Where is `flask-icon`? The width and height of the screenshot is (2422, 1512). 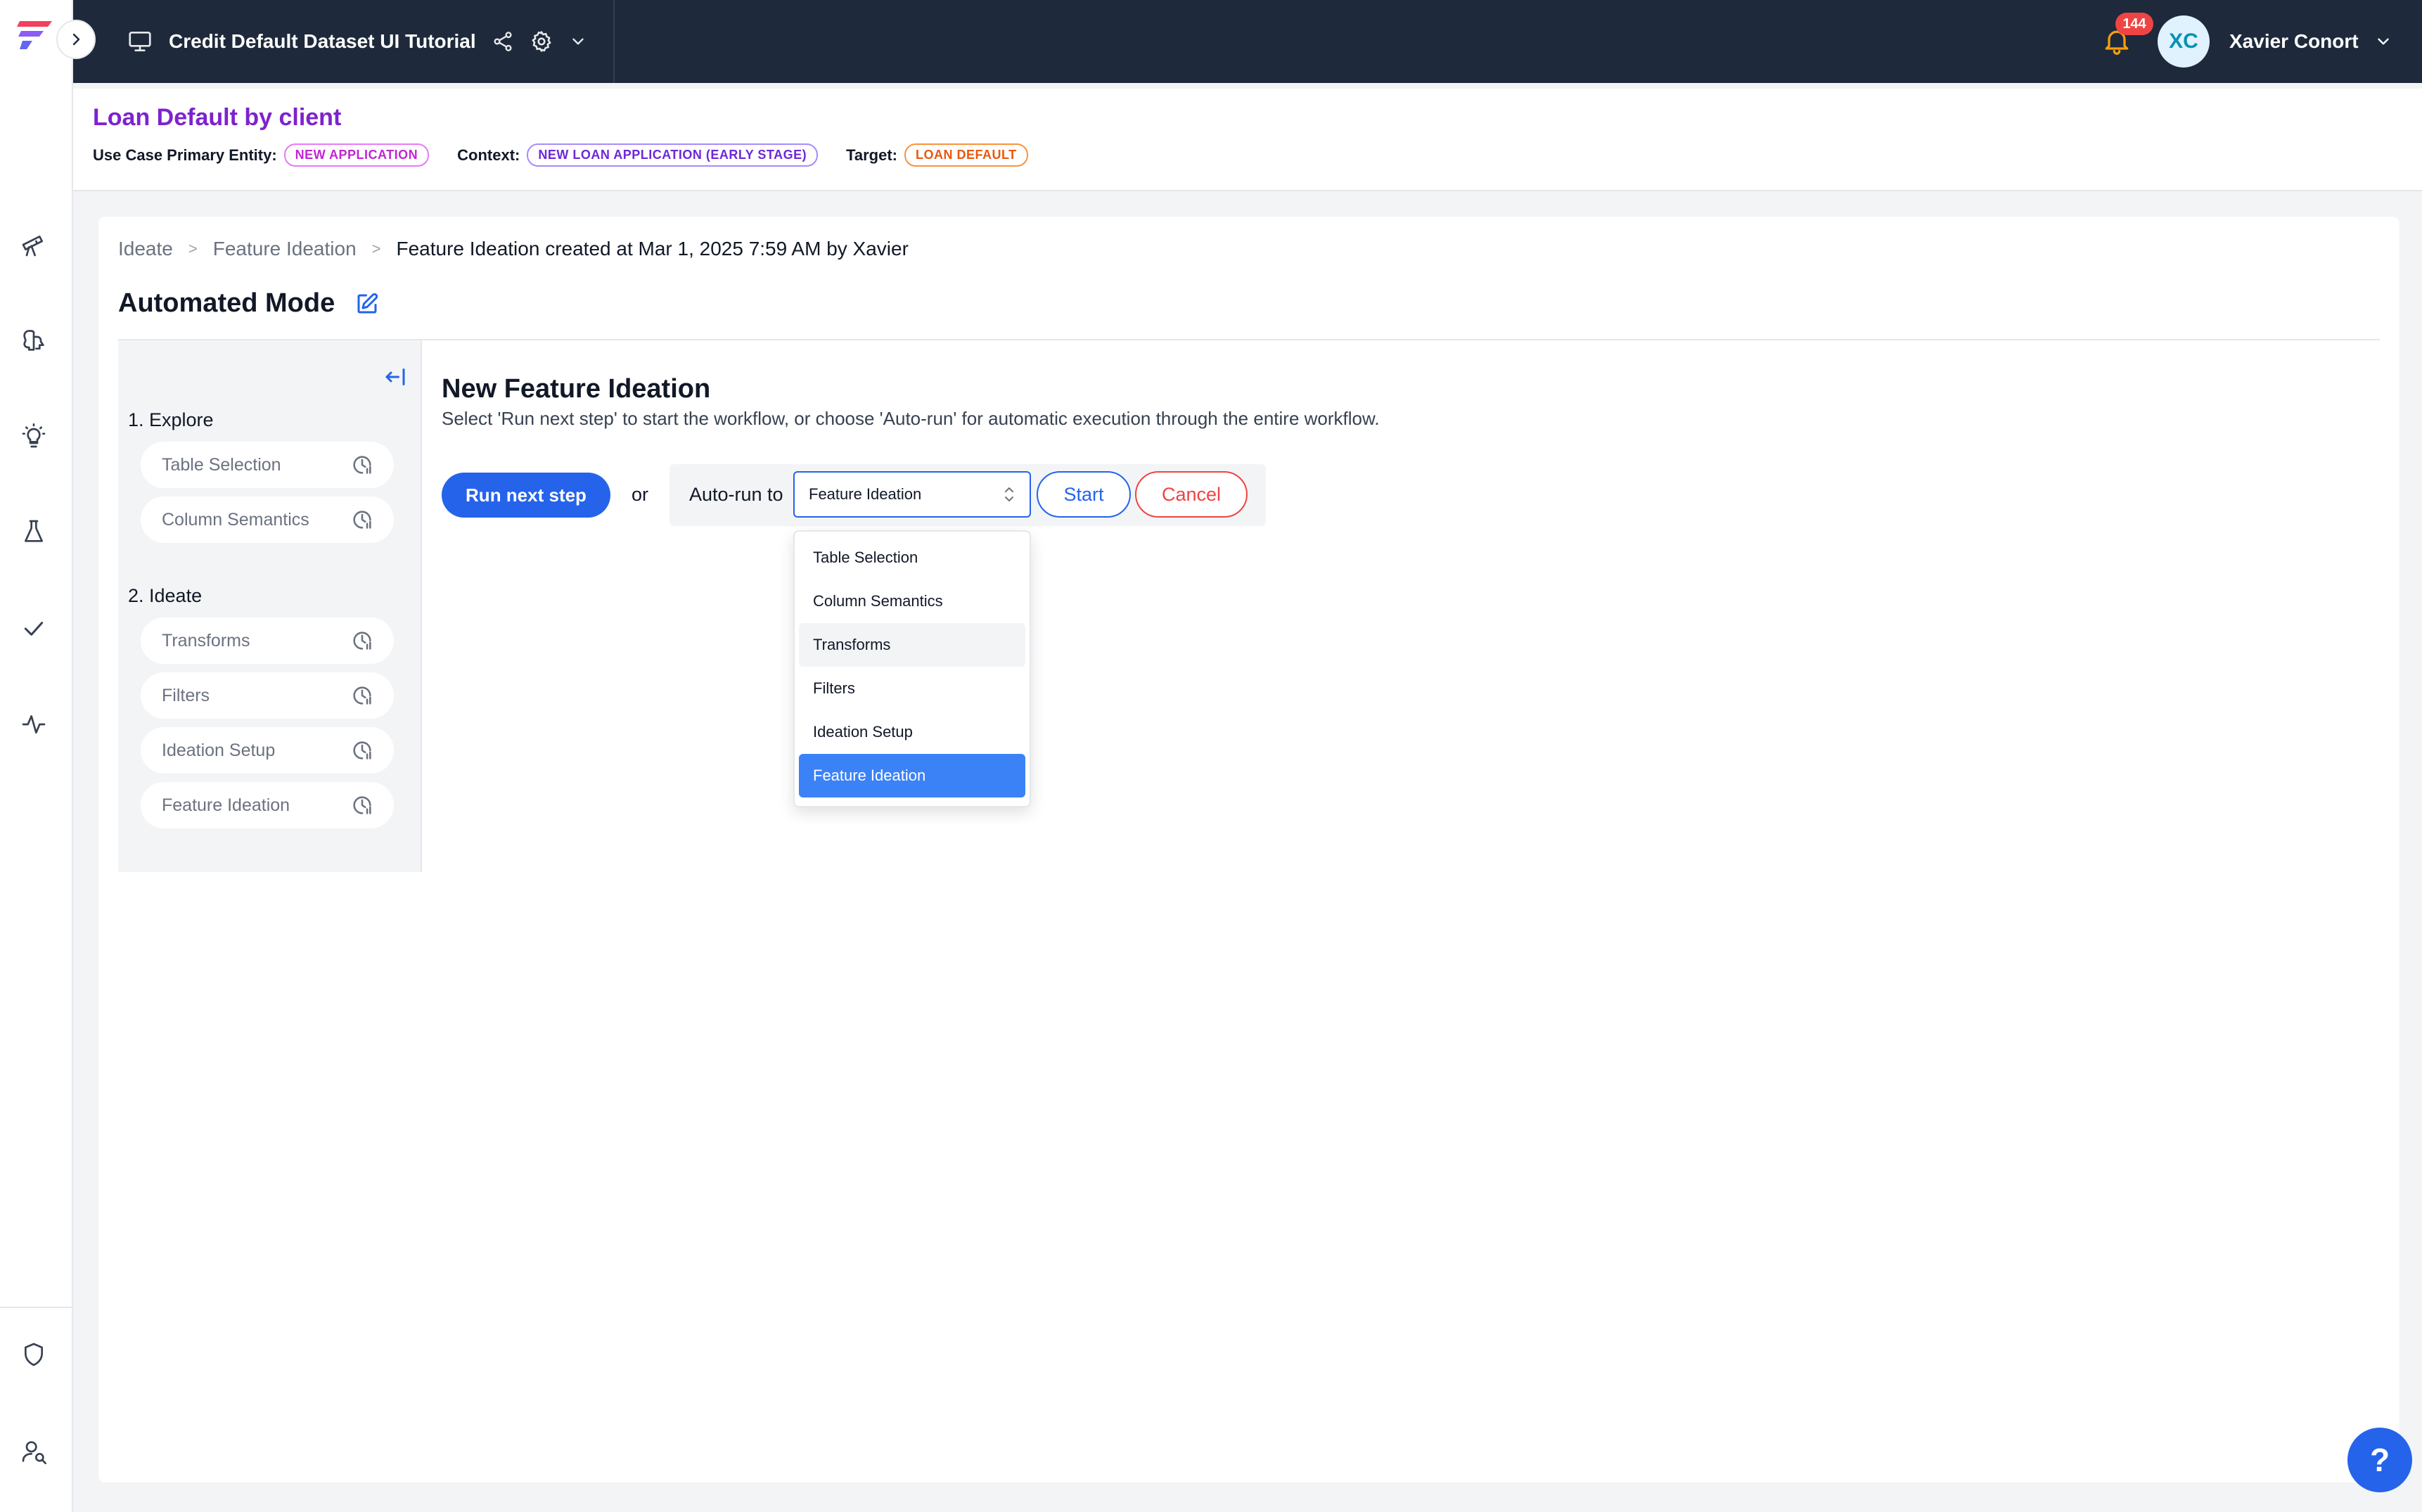 flask-icon is located at coordinates (34, 532).